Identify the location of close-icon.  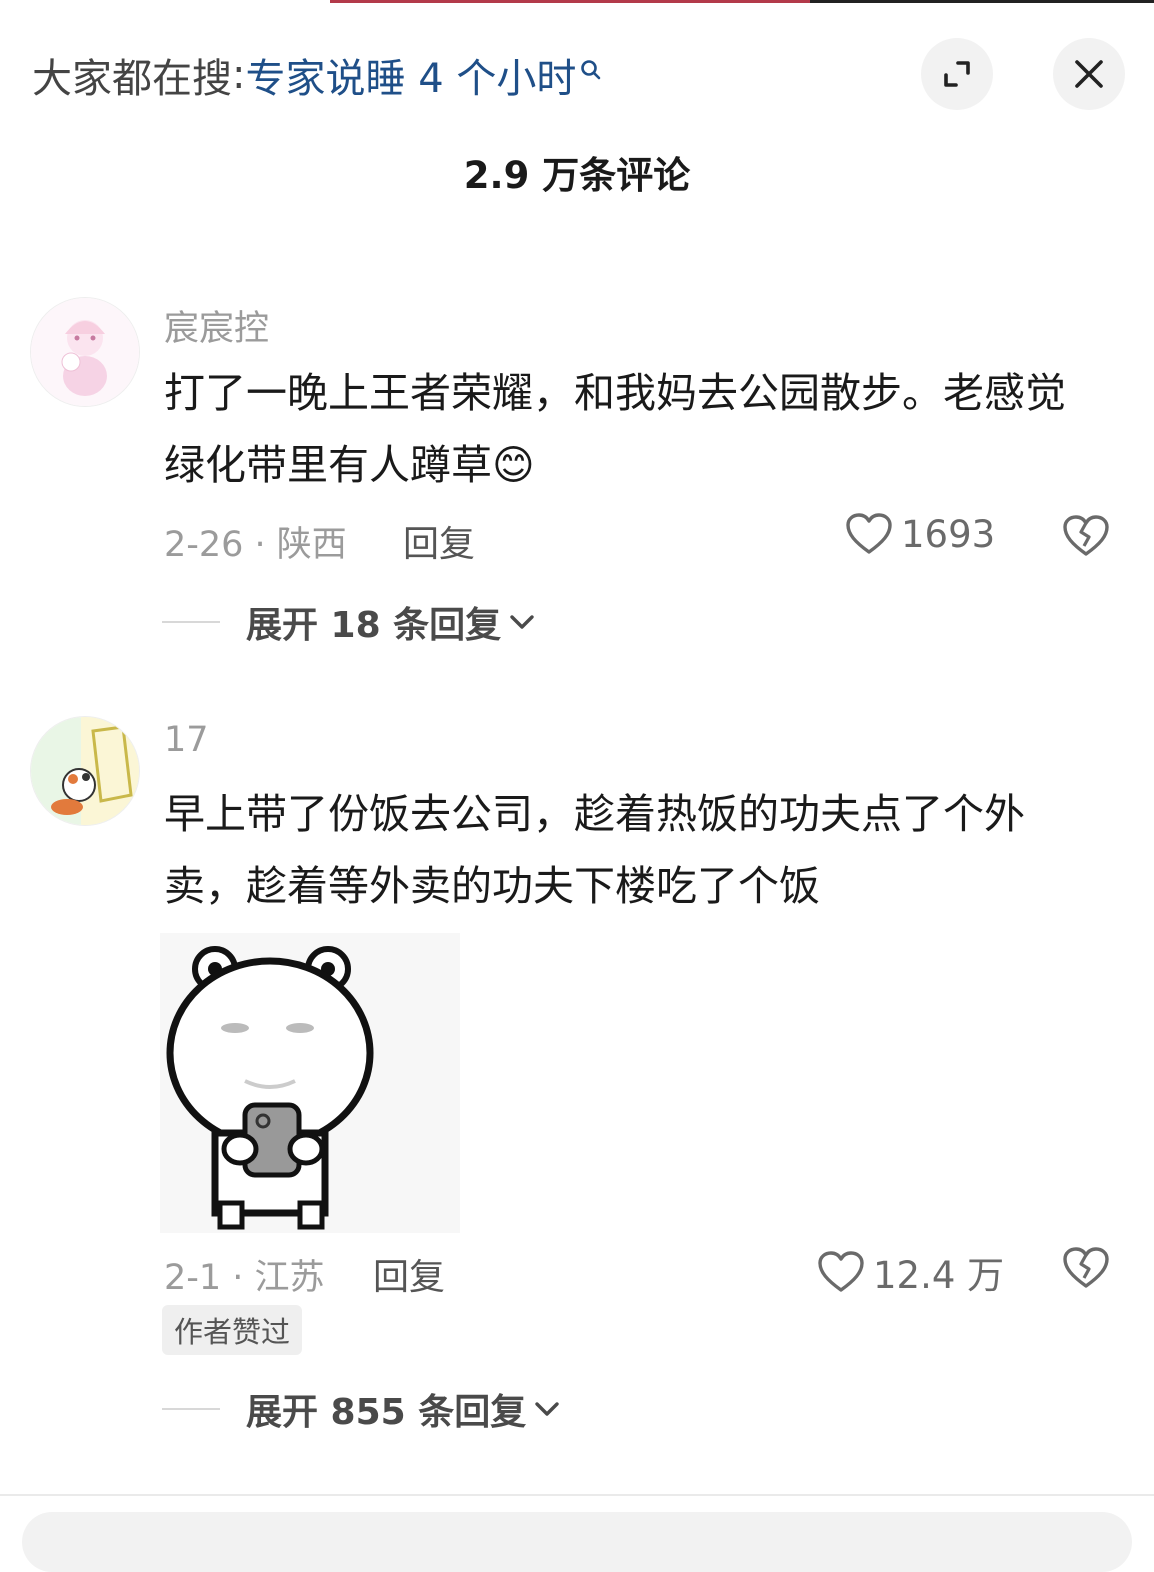
(1089, 74).